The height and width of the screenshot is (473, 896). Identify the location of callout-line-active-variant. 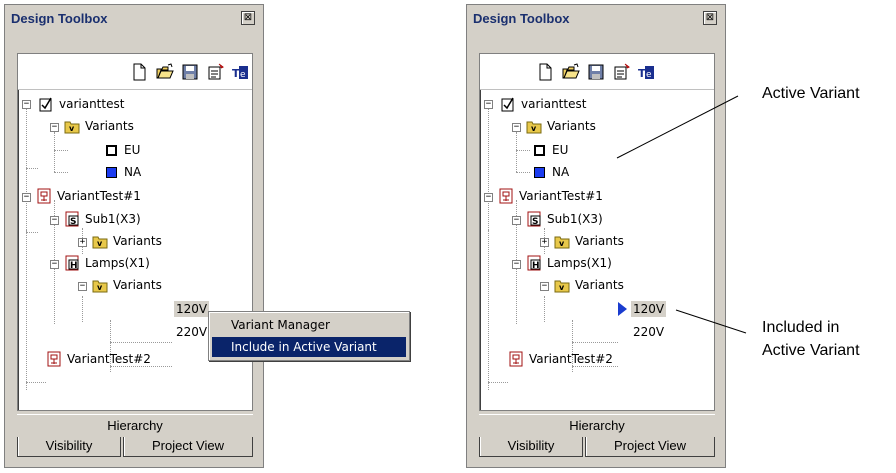
(677, 127).